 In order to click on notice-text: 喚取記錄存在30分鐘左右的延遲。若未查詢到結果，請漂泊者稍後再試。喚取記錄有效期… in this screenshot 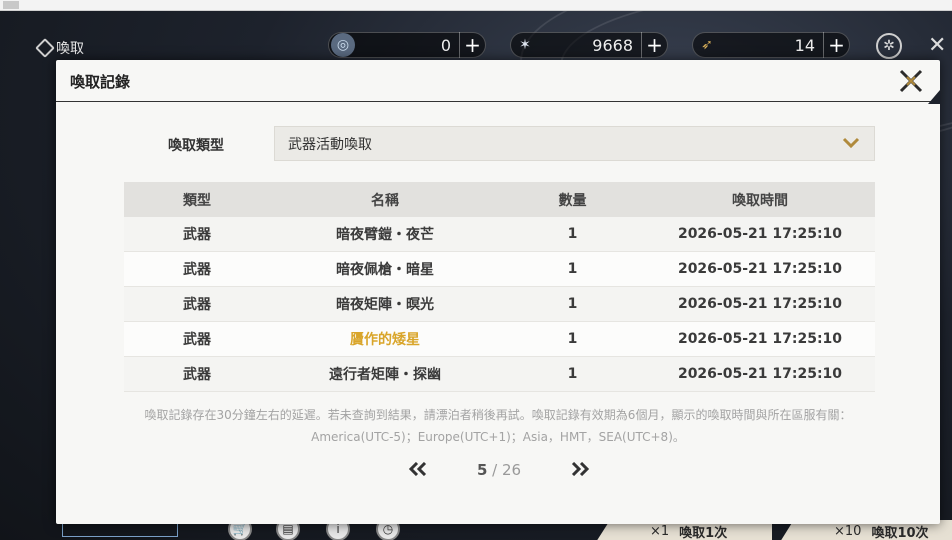, I will do `click(498, 426)`.